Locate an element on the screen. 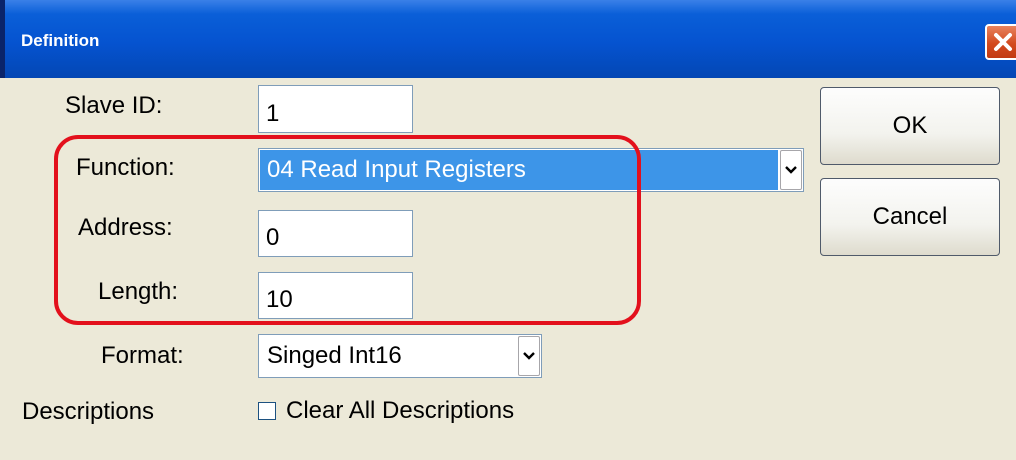 Image resolution: width=1016 pixels, height=460 pixels. ok-button: OK is located at coordinates (910, 126).